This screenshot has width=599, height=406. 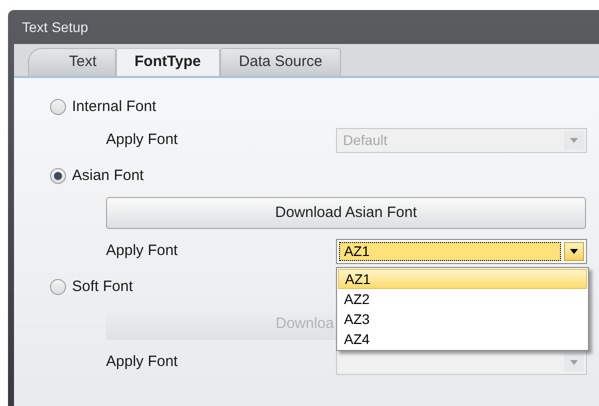 What do you see at coordinates (462, 339) in the screenshot?
I see `dropdown-option: AZ4` at bounding box center [462, 339].